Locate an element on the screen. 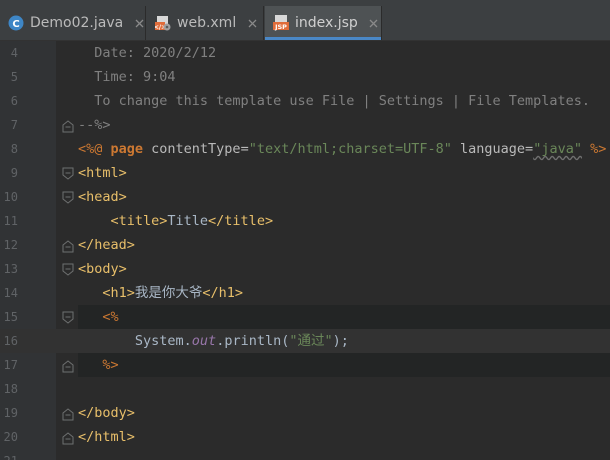 The width and height of the screenshot is (610, 460). line-text: <body> is located at coordinates (102, 269).